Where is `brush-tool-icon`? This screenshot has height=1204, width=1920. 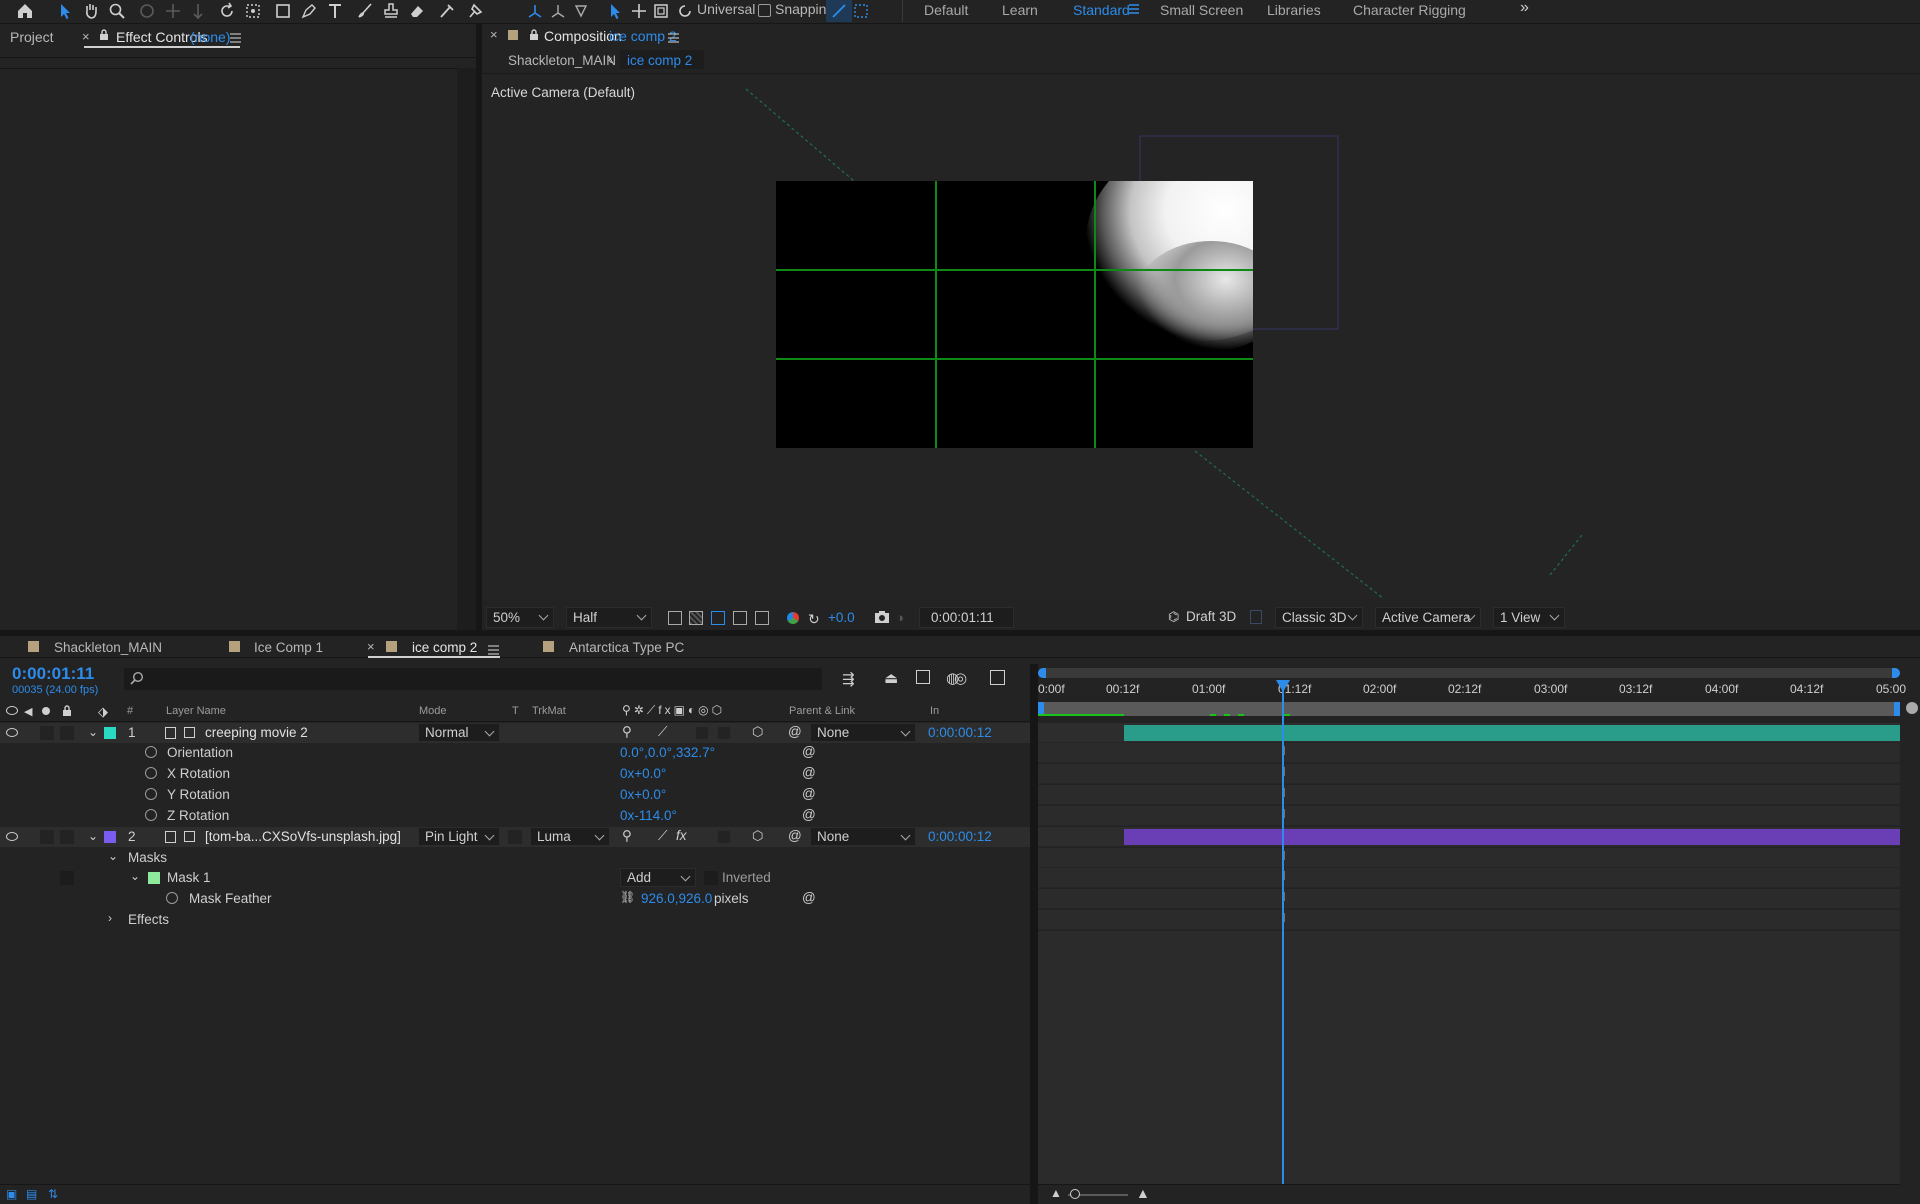
brush-tool-icon is located at coordinates (365, 11).